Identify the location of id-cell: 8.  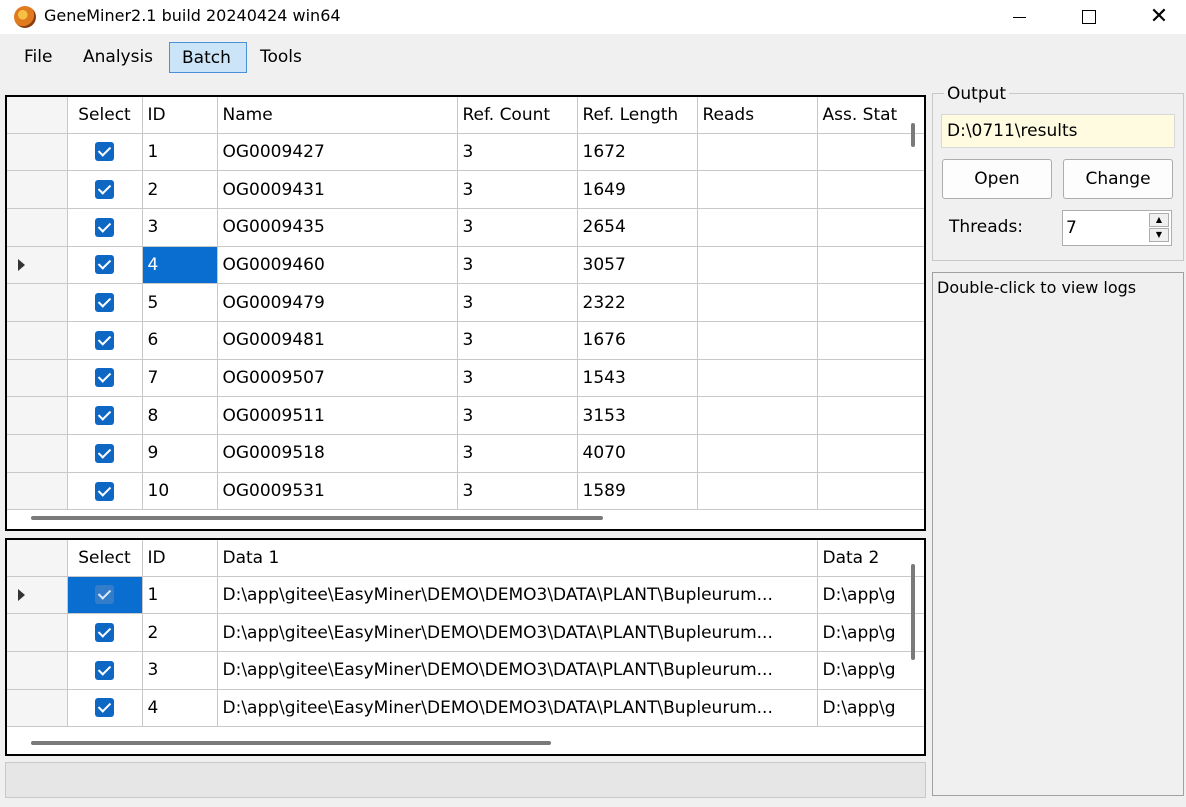
(180, 415).